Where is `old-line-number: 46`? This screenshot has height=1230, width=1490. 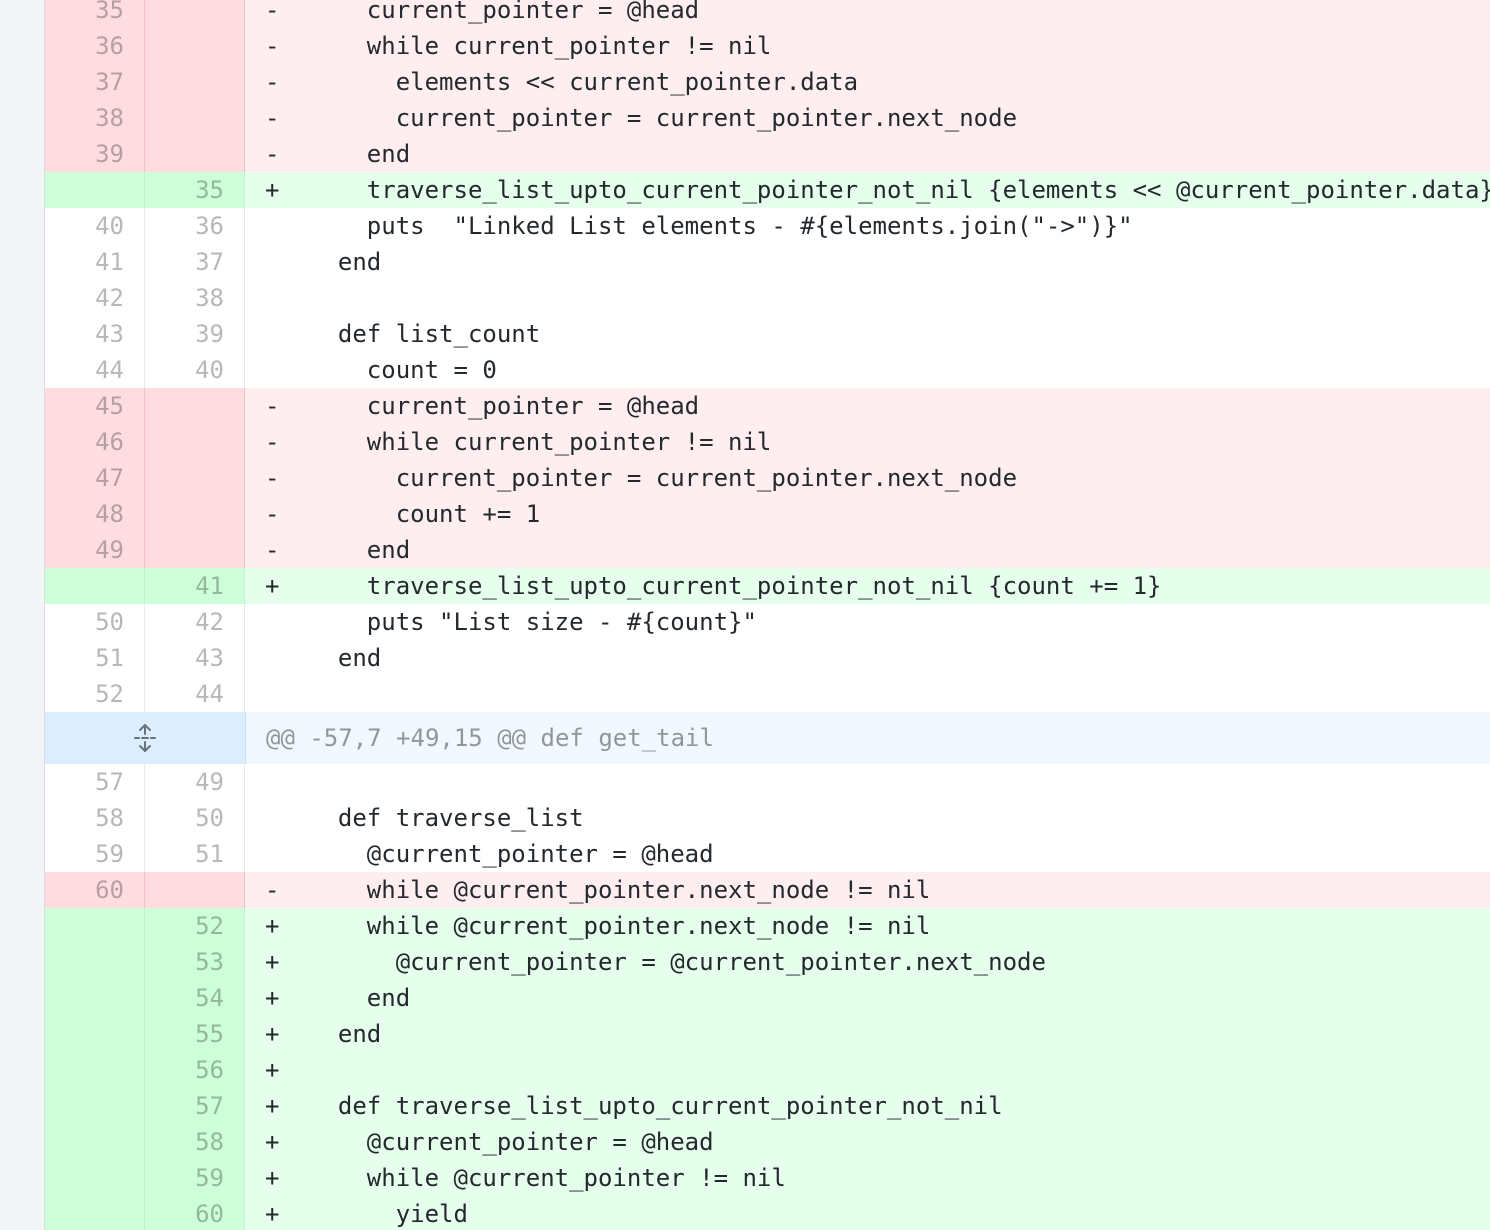
old-line-number: 46 is located at coordinates (95, 442).